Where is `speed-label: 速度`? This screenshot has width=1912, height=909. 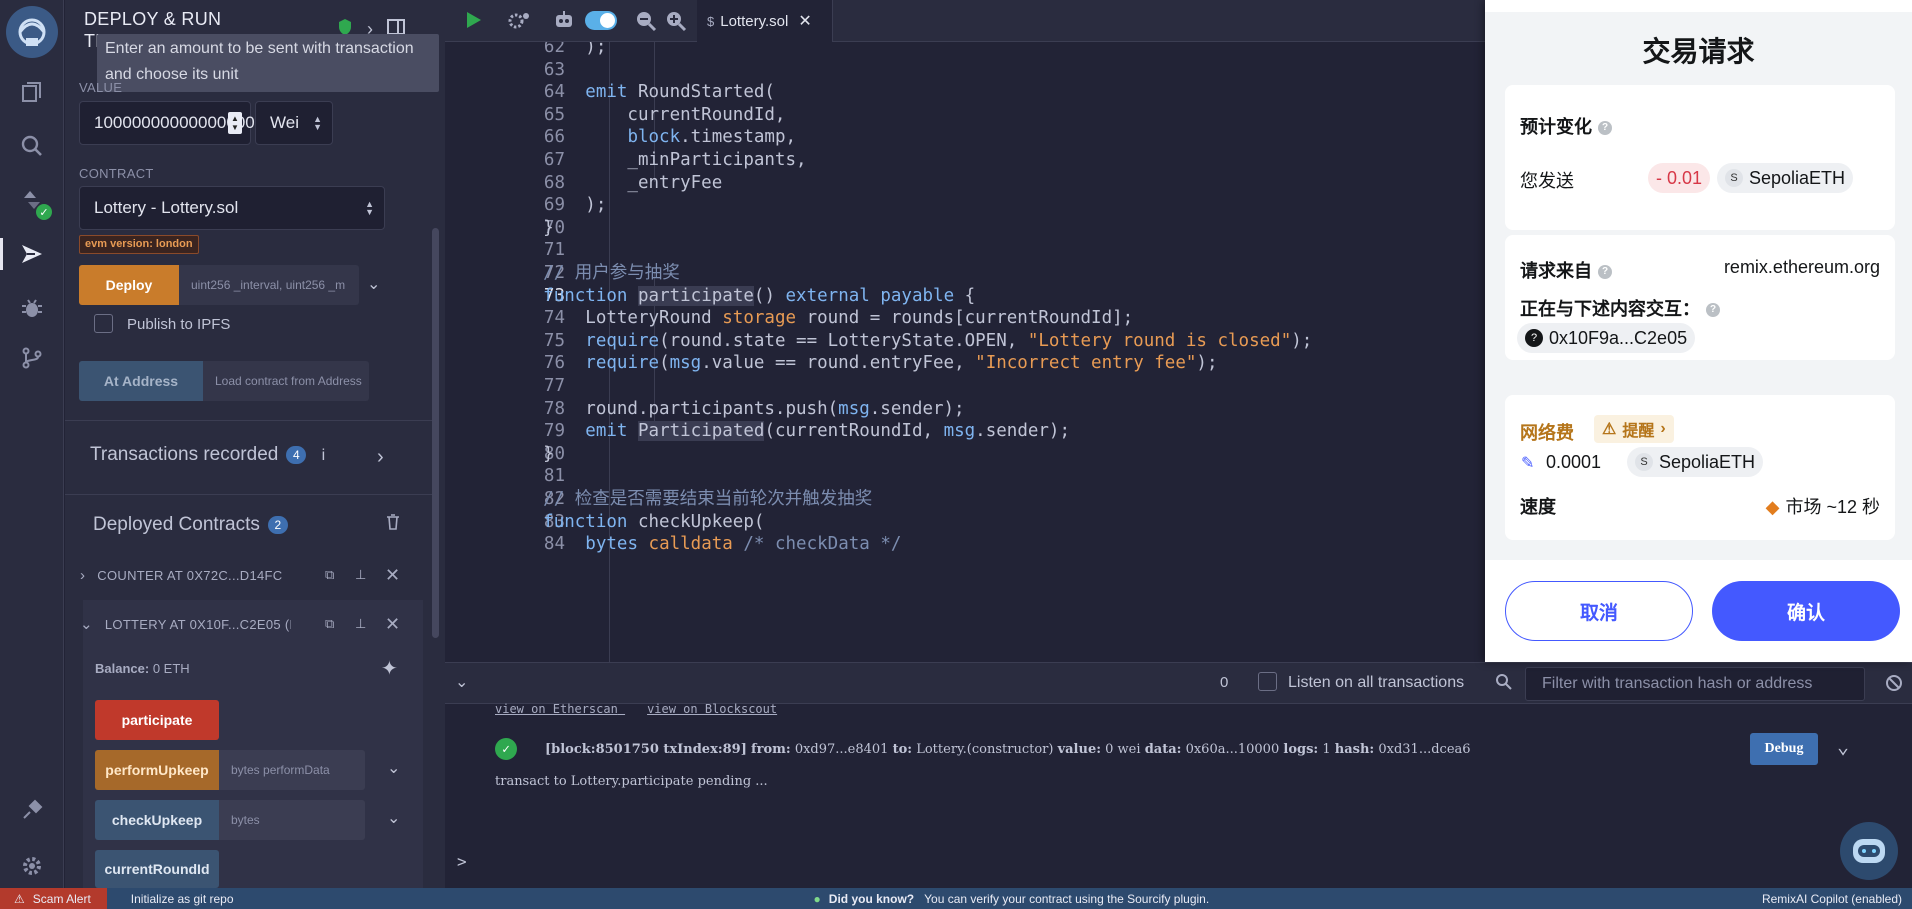
speed-label: 速度 is located at coordinates (1538, 507).